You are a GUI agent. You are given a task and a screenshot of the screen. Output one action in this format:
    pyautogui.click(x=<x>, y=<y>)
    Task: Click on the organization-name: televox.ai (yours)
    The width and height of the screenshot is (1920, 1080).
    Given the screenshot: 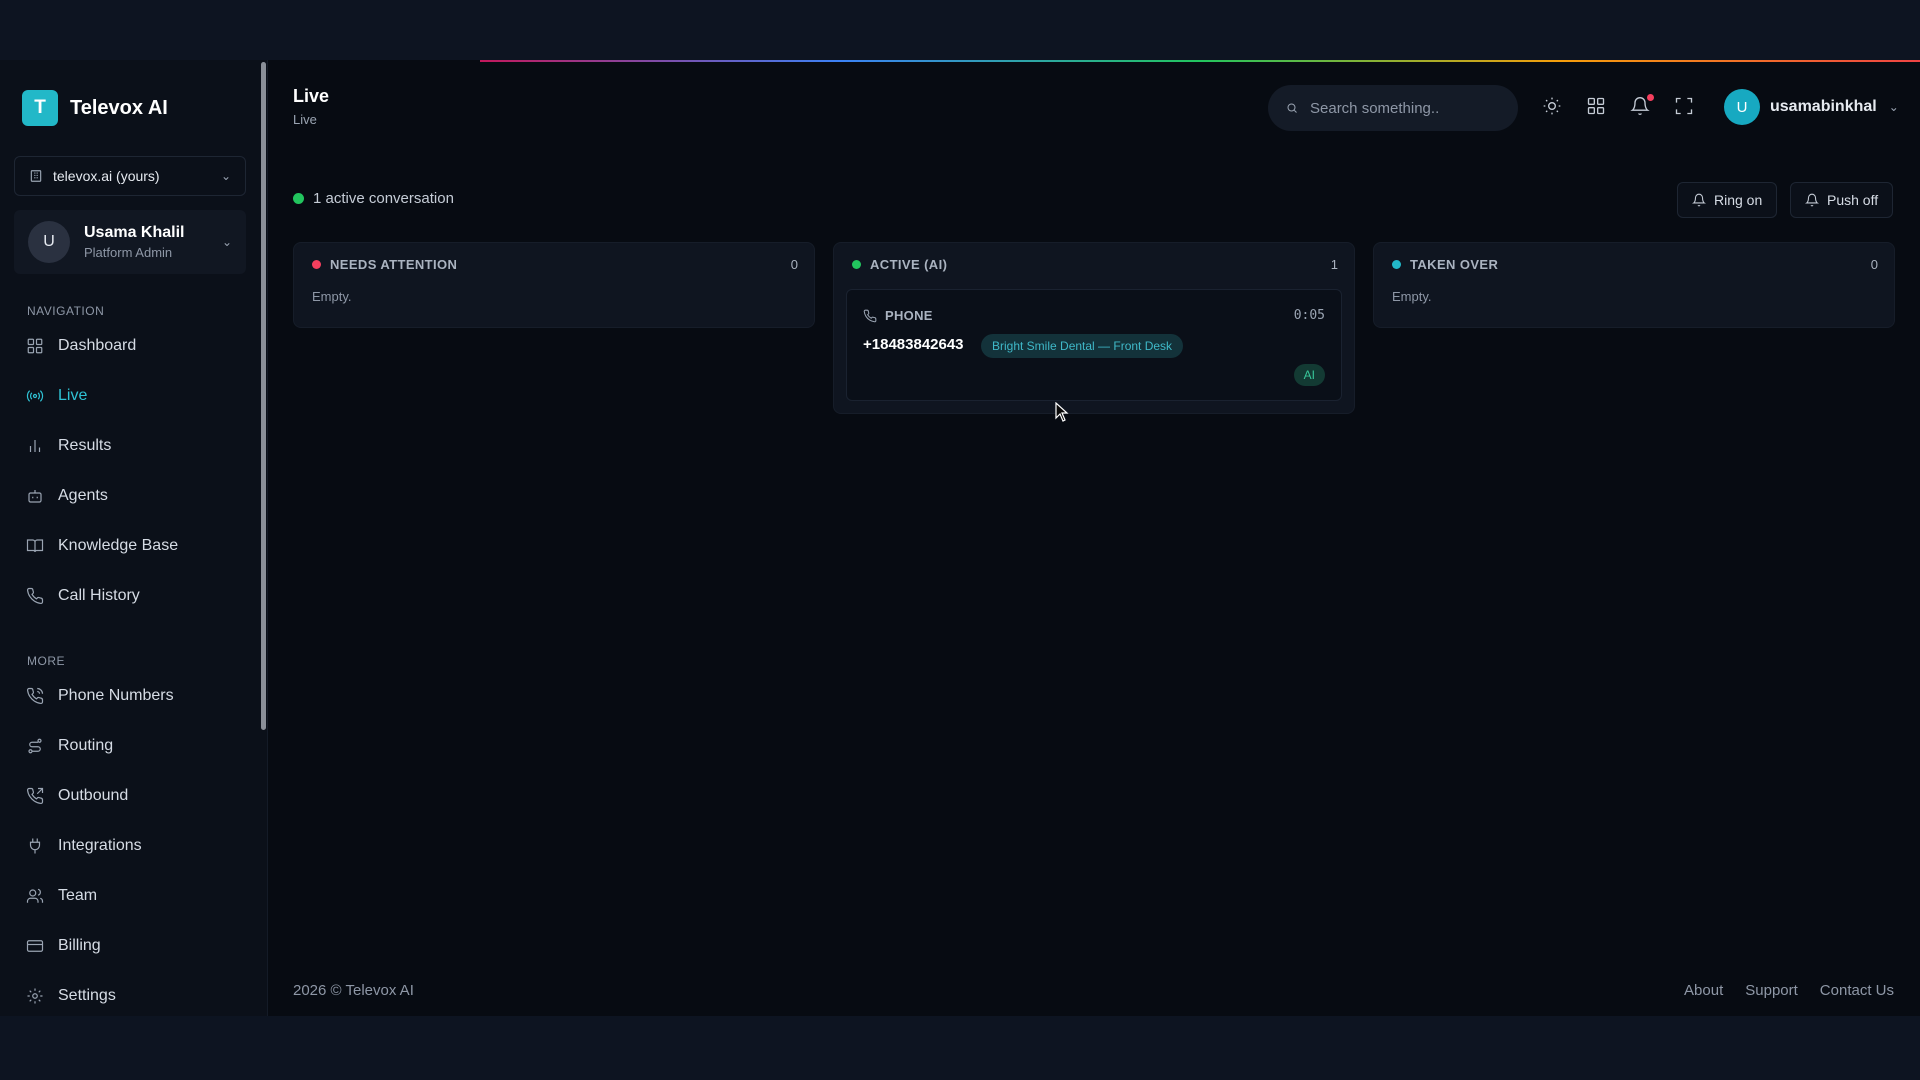 What is the action you would take?
    pyautogui.click(x=106, y=176)
    